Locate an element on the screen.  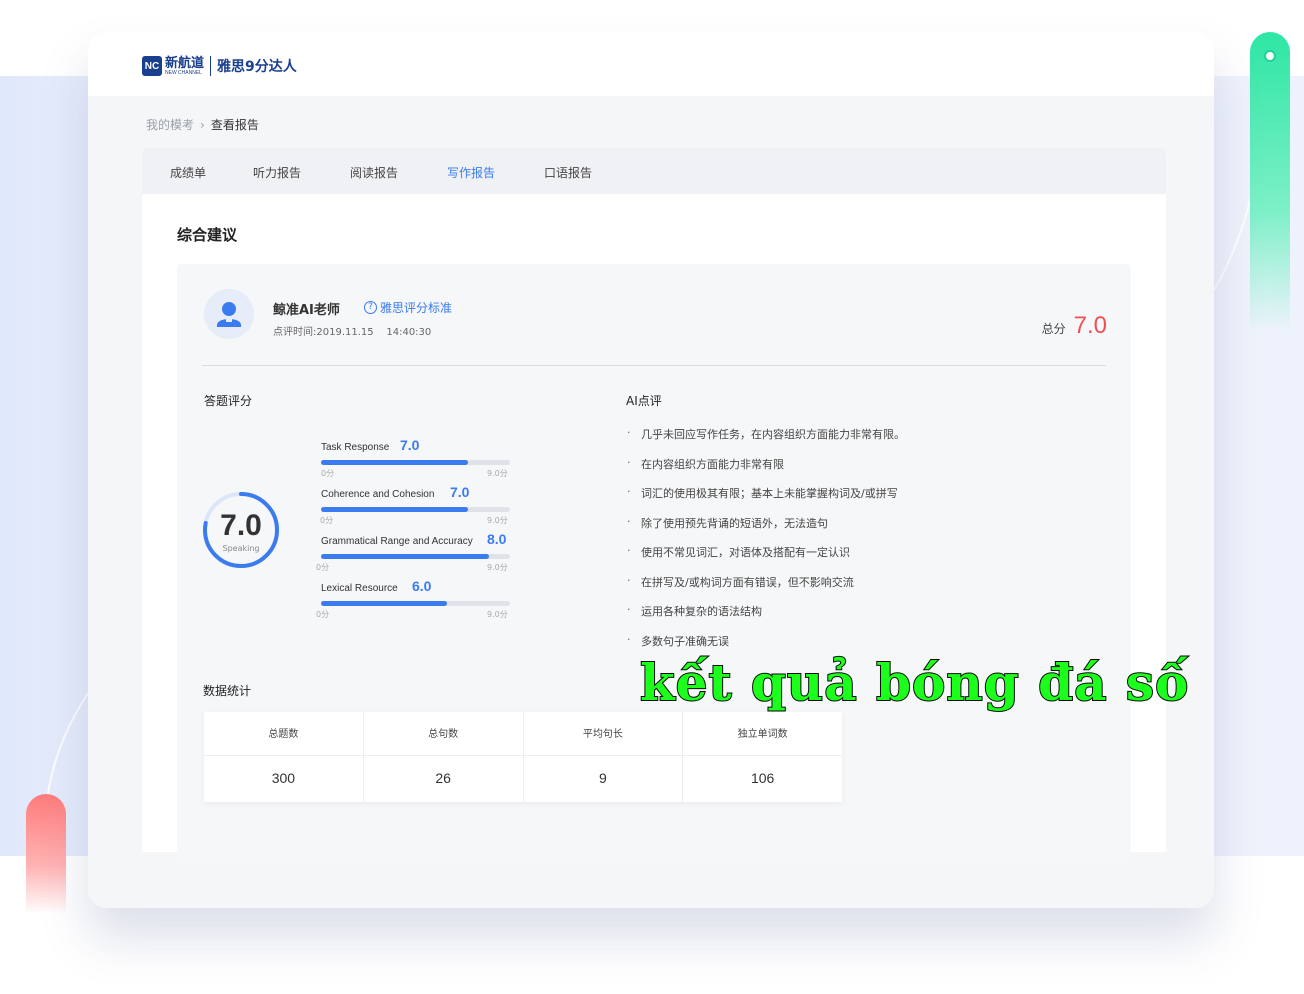
logo-wordmark: 新航道 NEW CHANNEL is located at coordinates (184, 66).